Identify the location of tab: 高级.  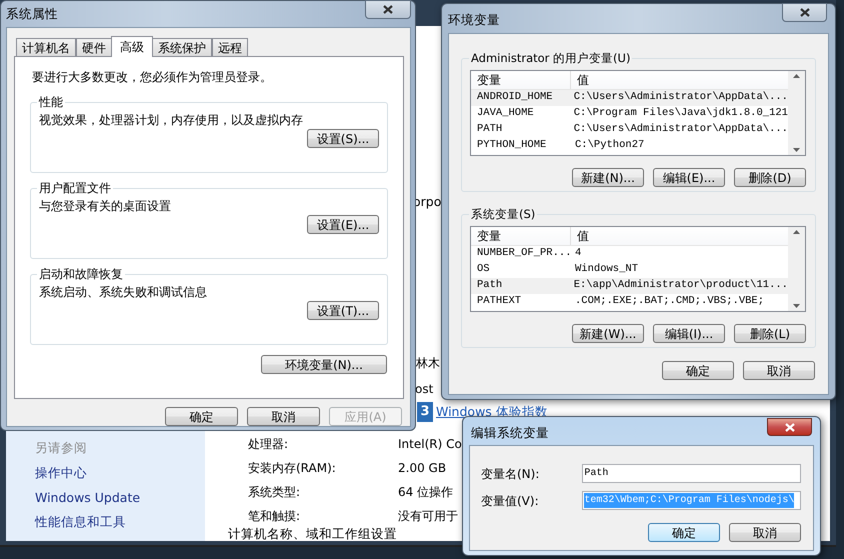
(132, 46).